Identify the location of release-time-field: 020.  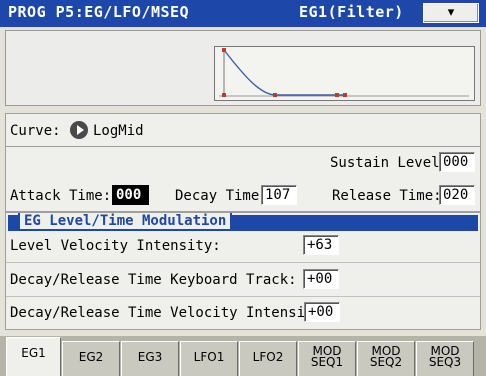
(457, 195).